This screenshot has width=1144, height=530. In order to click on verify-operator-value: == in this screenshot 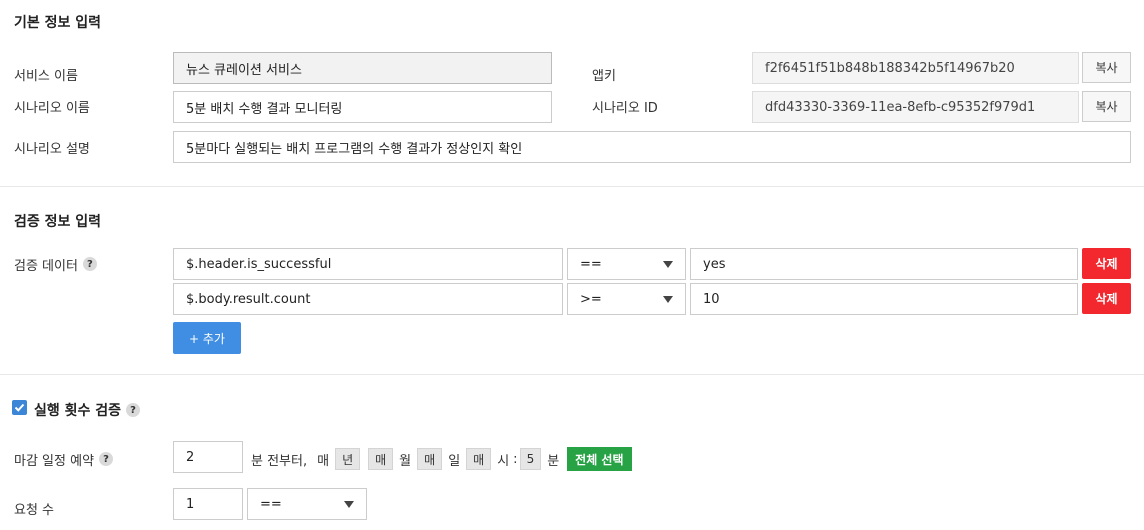, I will do `click(591, 264)`.